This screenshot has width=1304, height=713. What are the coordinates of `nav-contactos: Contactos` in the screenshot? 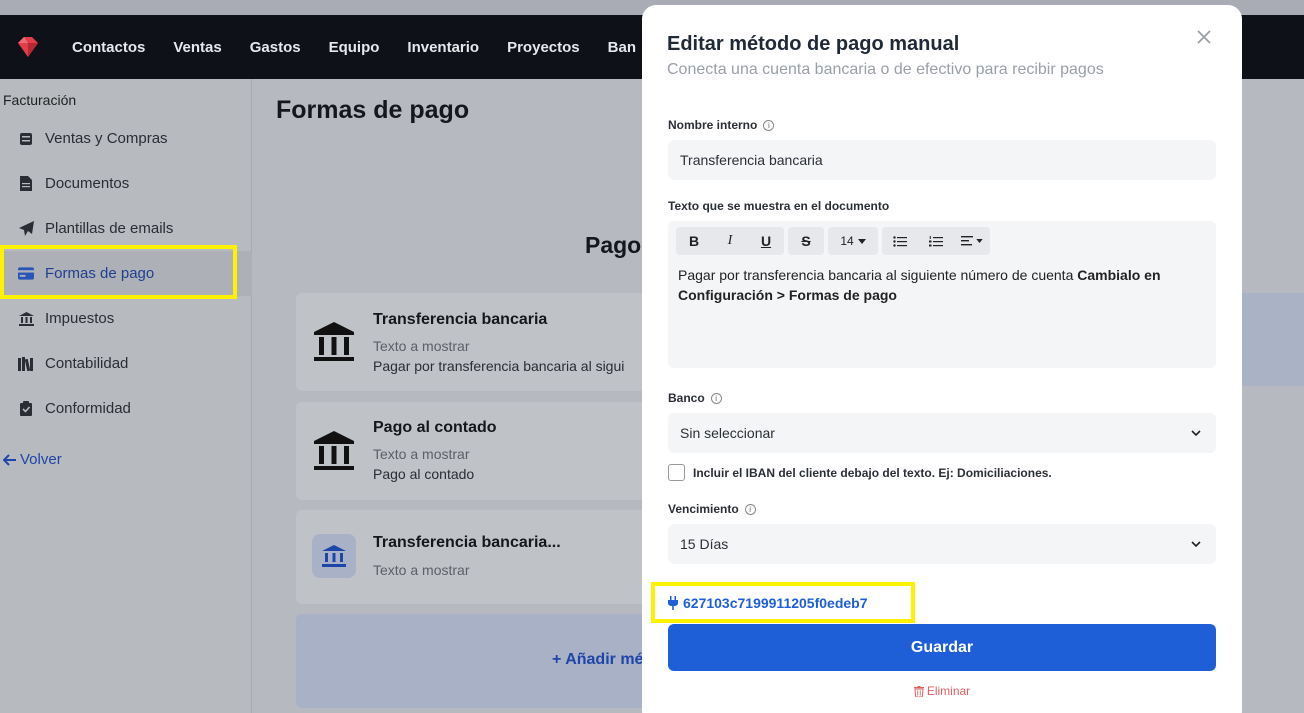 It's located at (108, 47).